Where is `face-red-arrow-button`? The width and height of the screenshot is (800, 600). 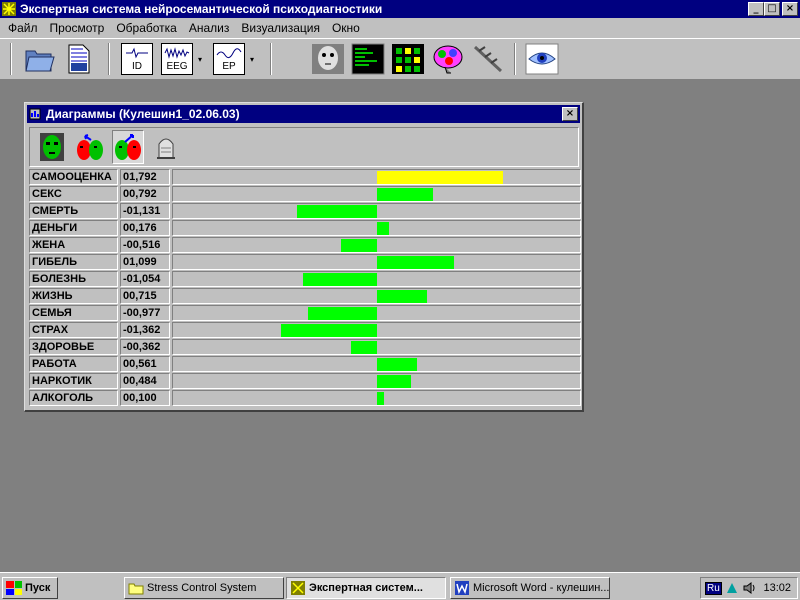
face-red-arrow-button is located at coordinates (128, 147).